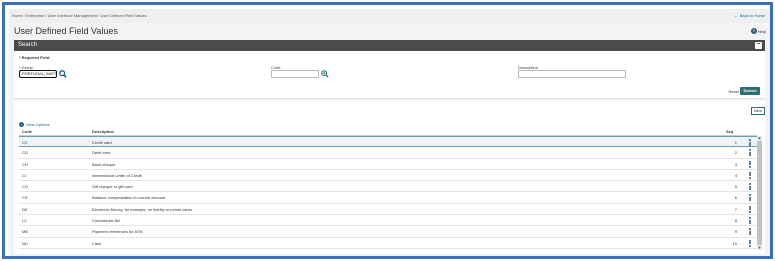  I want to click on scroll-up-icon: ▲, so click(759, 138).